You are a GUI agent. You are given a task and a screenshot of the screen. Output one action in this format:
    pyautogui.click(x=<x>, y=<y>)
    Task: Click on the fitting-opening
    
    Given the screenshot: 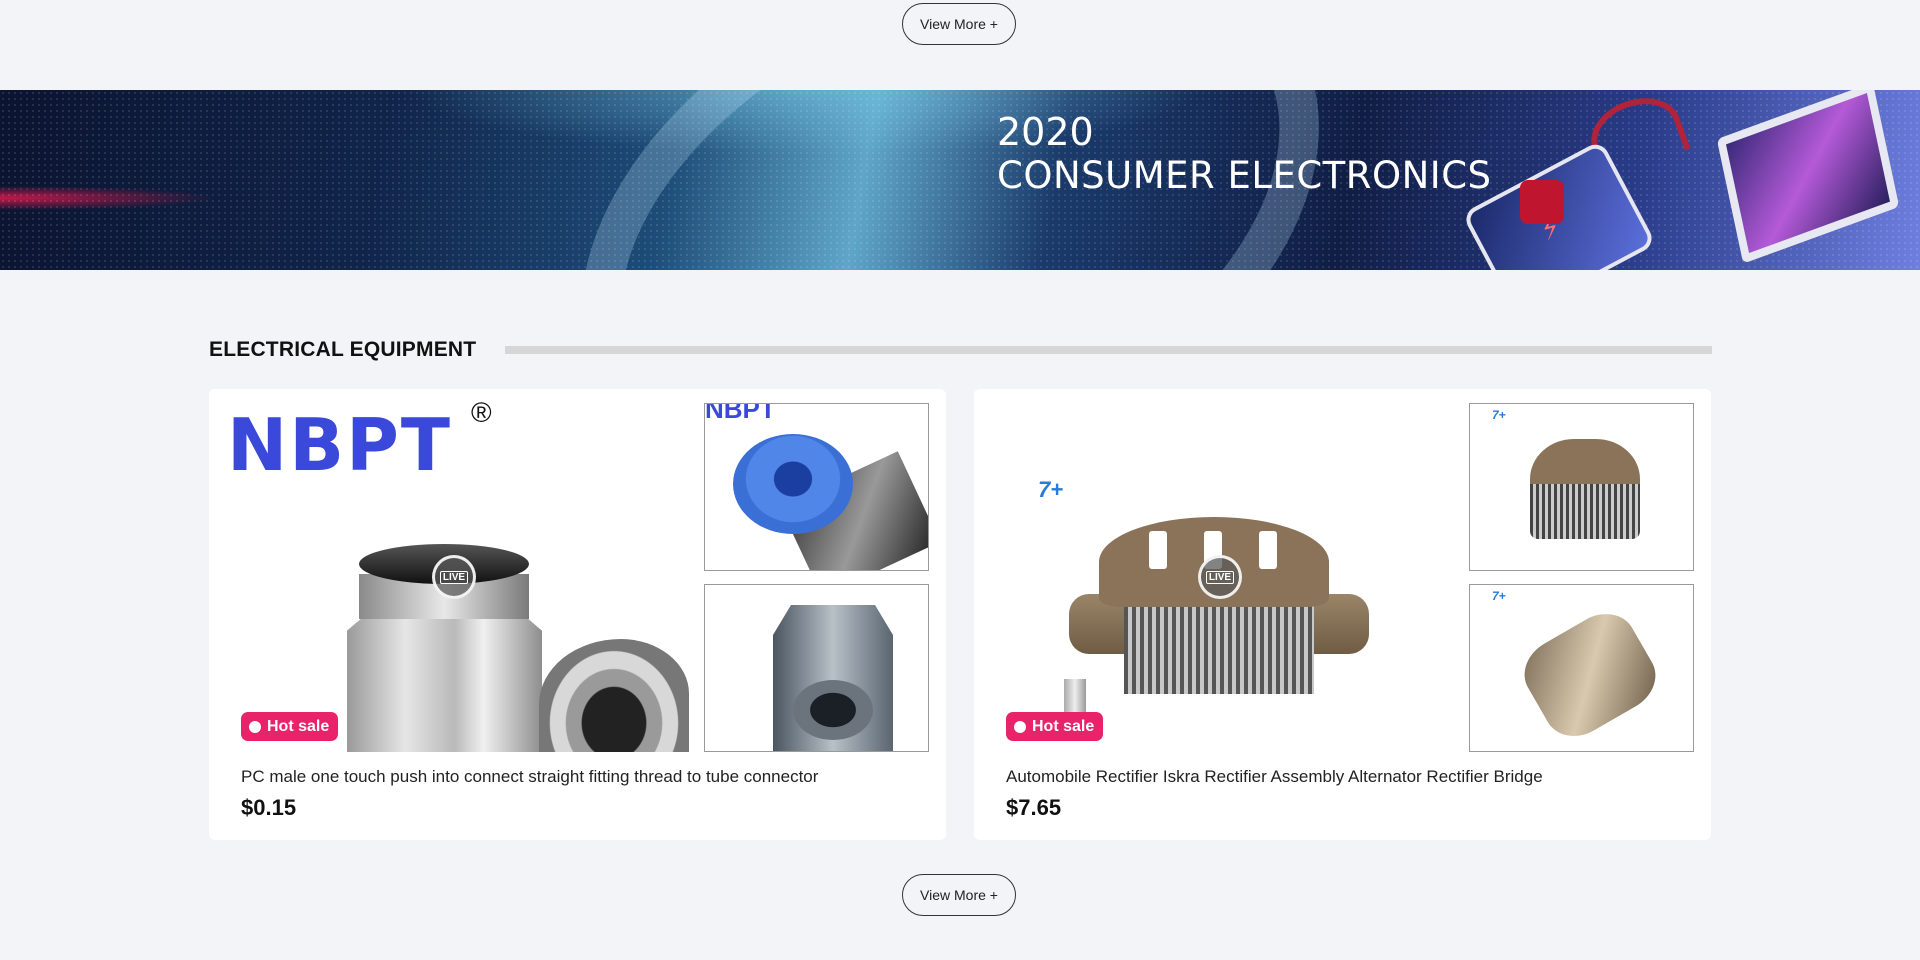 What is the action you would take?
    pyautogui.click(x=833, y=710)
    